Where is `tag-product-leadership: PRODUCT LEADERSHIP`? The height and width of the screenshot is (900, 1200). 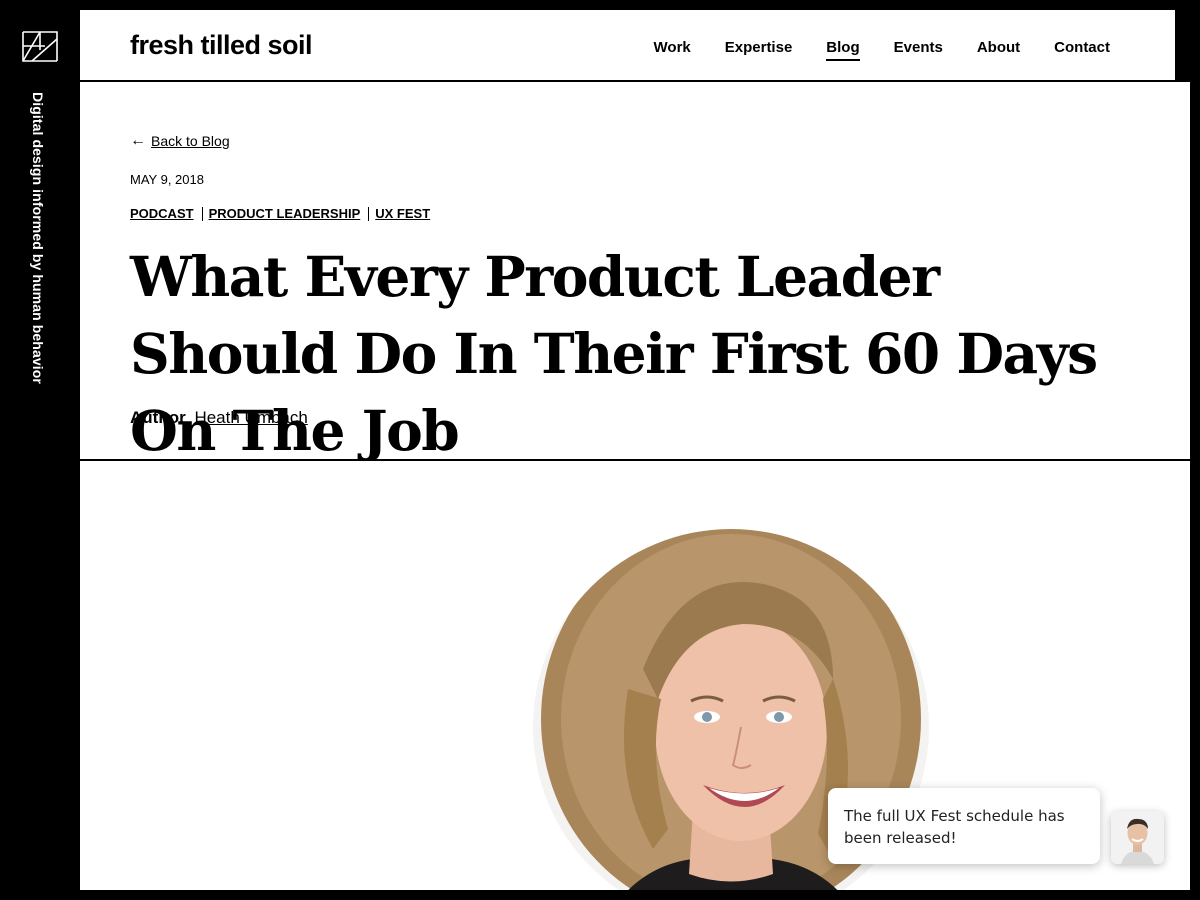 tag-product-leadership: PRODUCT LEADERSHIP is located at coordinates (285, 213).